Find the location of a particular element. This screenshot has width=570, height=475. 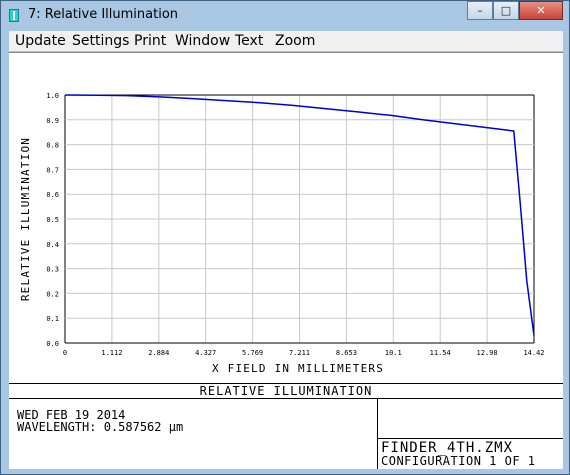

menu-update: Update is located at coordinates (40, 41).